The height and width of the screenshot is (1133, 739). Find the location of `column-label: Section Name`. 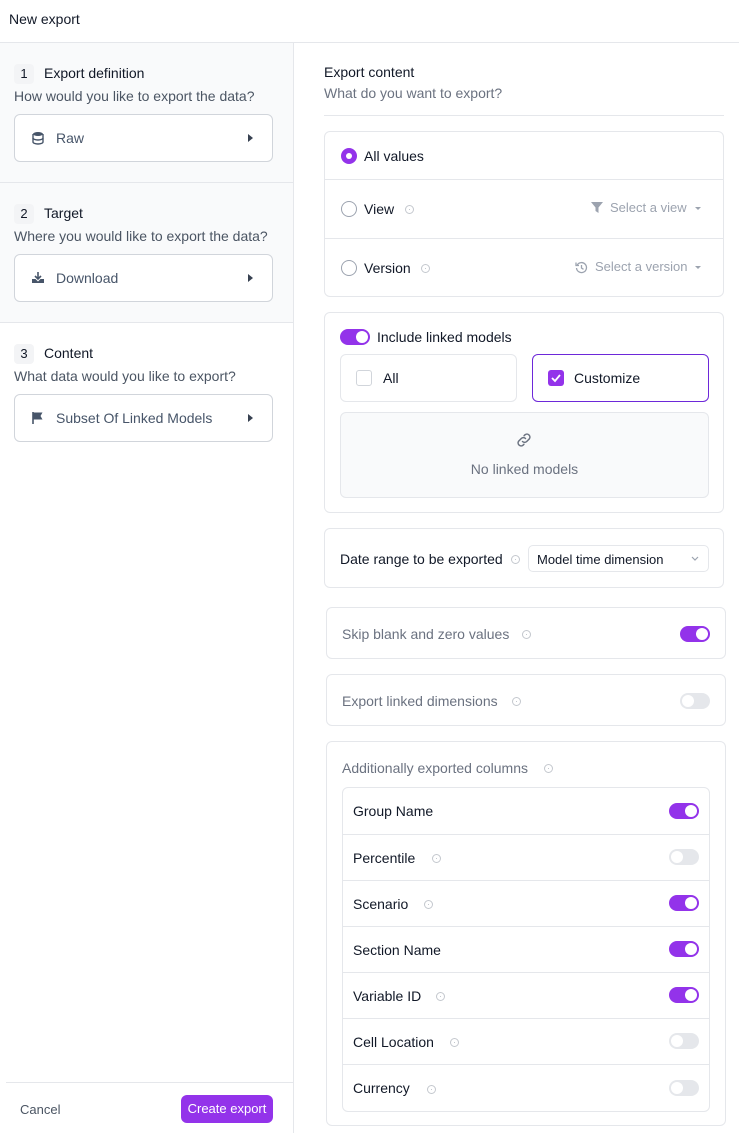

column-label: Section Name is located at coordinates (397, 950).